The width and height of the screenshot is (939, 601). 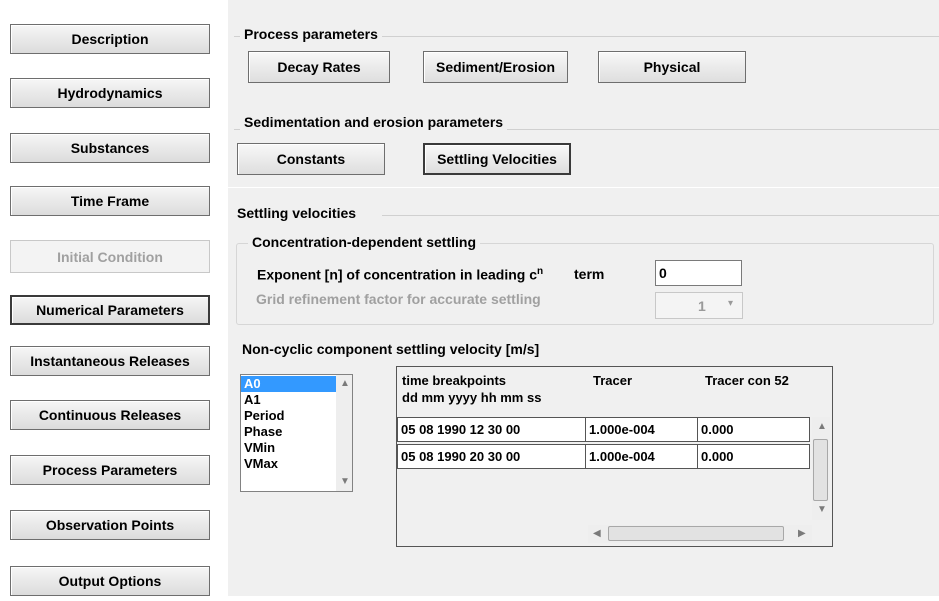 What do you see at coordinates (491, 456) in the screenshot?
I see `table-cell: 05 08 1990 20 30 00` at bounding box center [491, 456].